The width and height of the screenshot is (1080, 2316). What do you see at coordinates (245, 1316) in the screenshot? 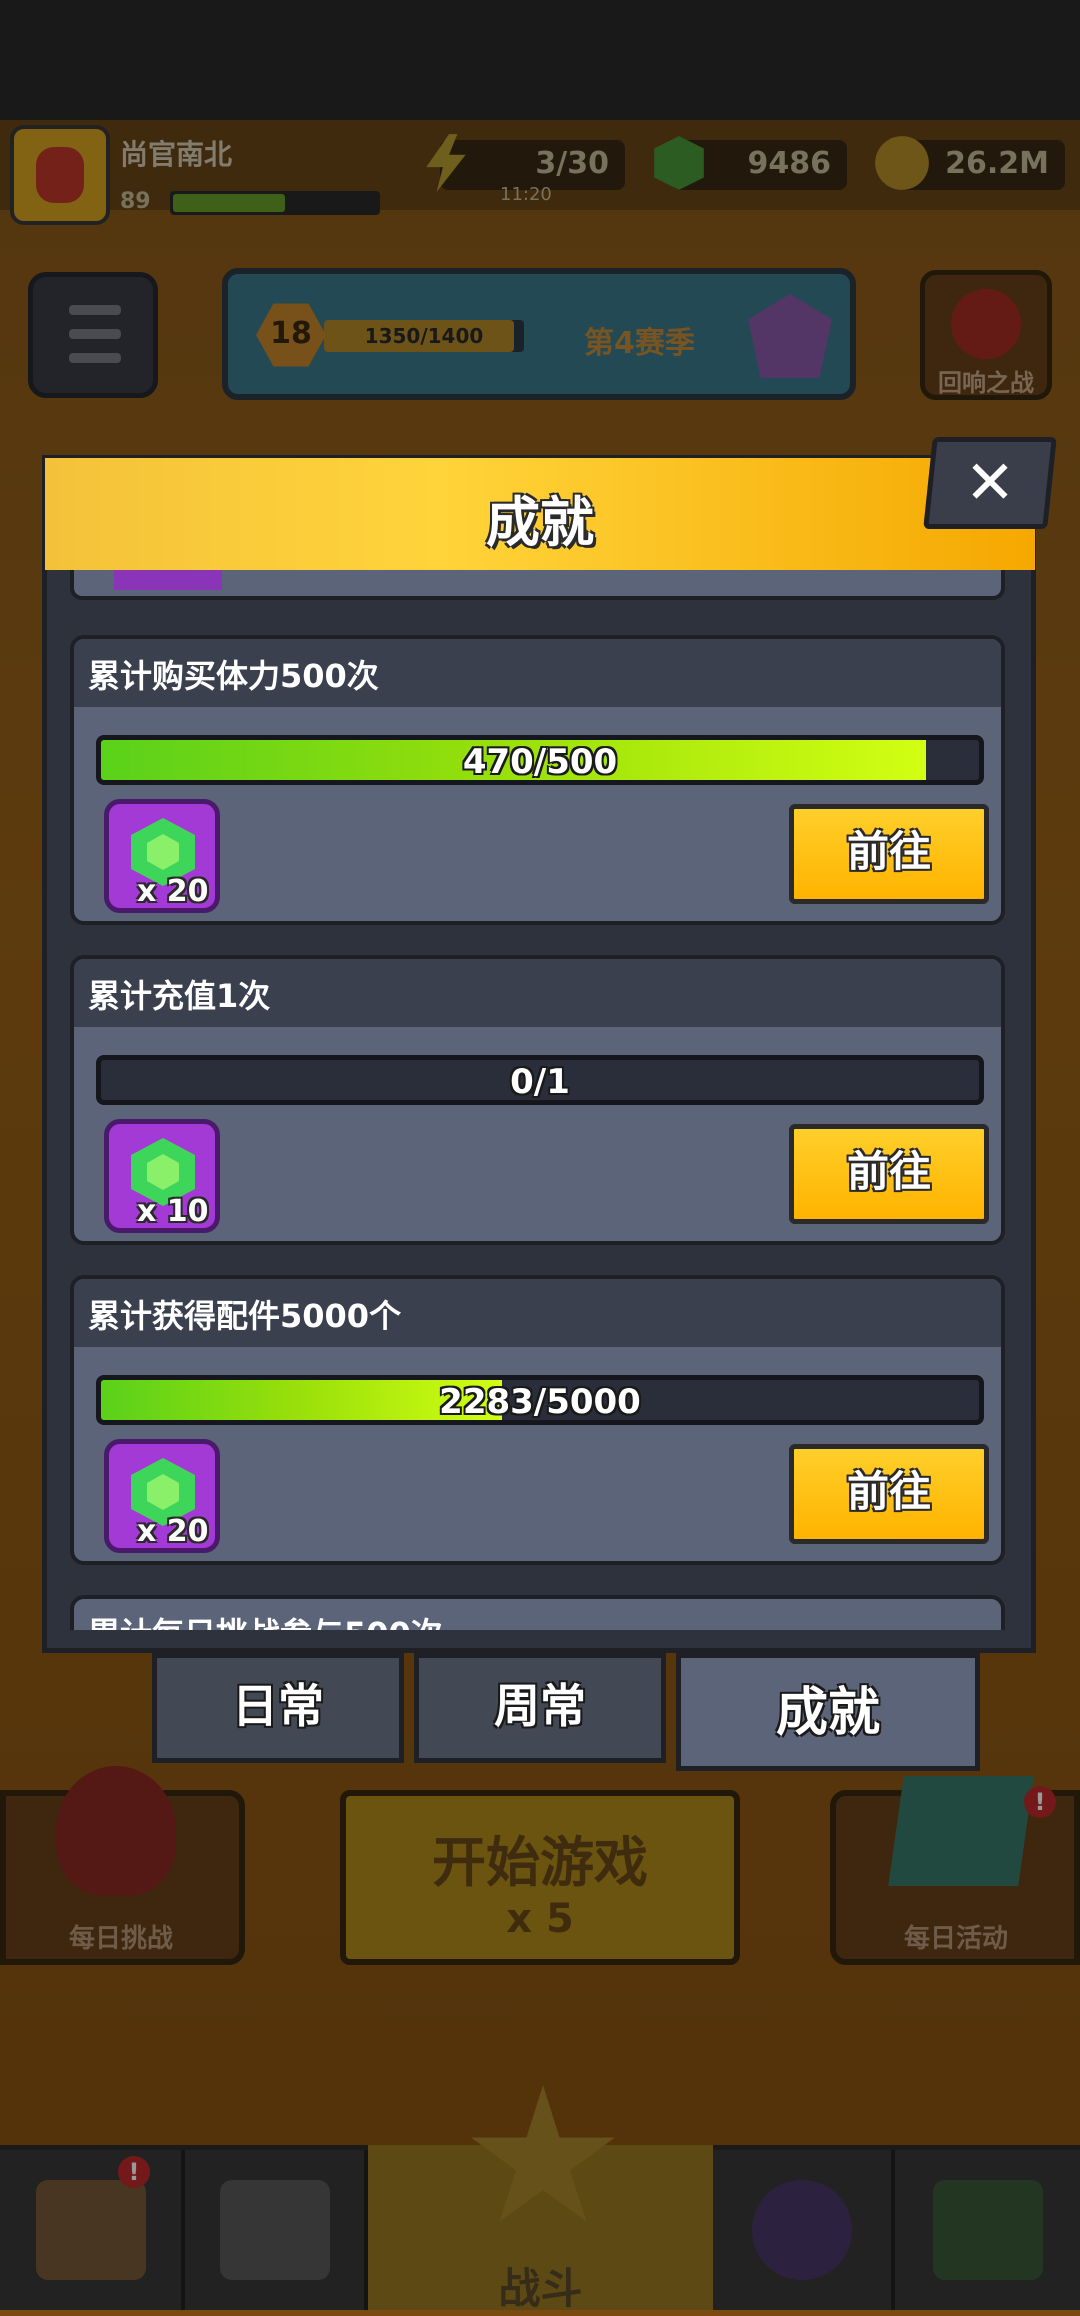
I see `achievement-title: 累计获得配件5000个` at bounding box center [245, 1316].